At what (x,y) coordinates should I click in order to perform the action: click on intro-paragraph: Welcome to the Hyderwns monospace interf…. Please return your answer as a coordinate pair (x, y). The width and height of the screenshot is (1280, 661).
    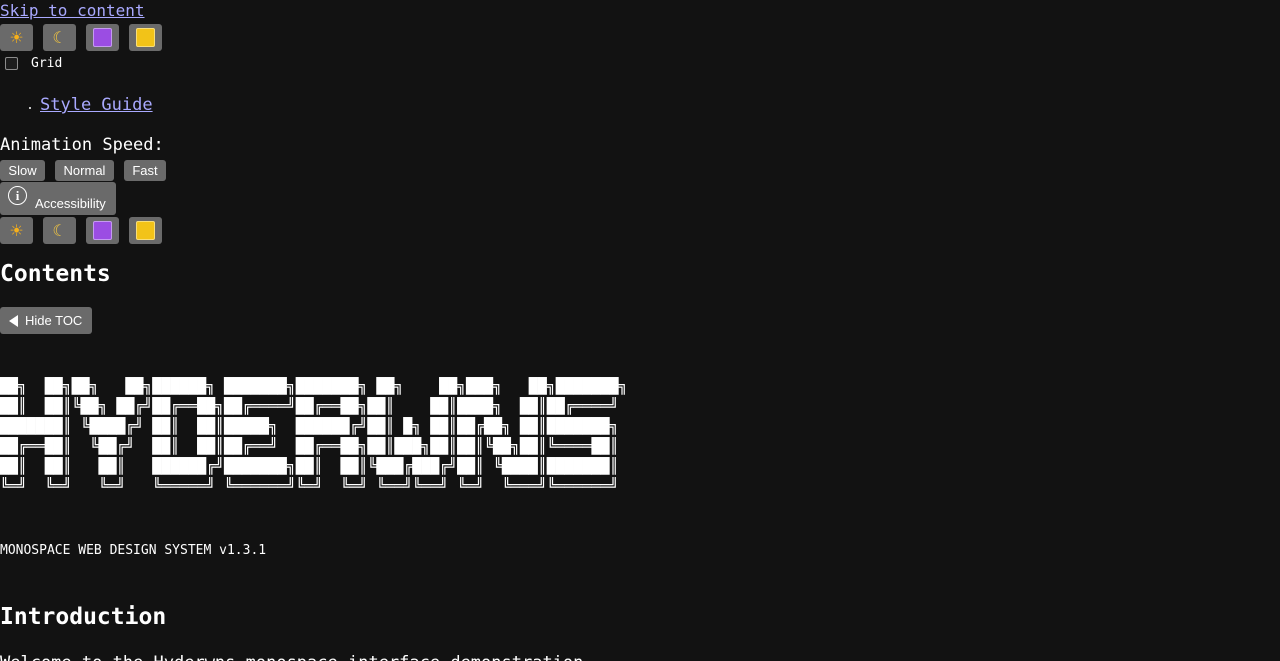
    Looking at the image, I should click on (291, 656).